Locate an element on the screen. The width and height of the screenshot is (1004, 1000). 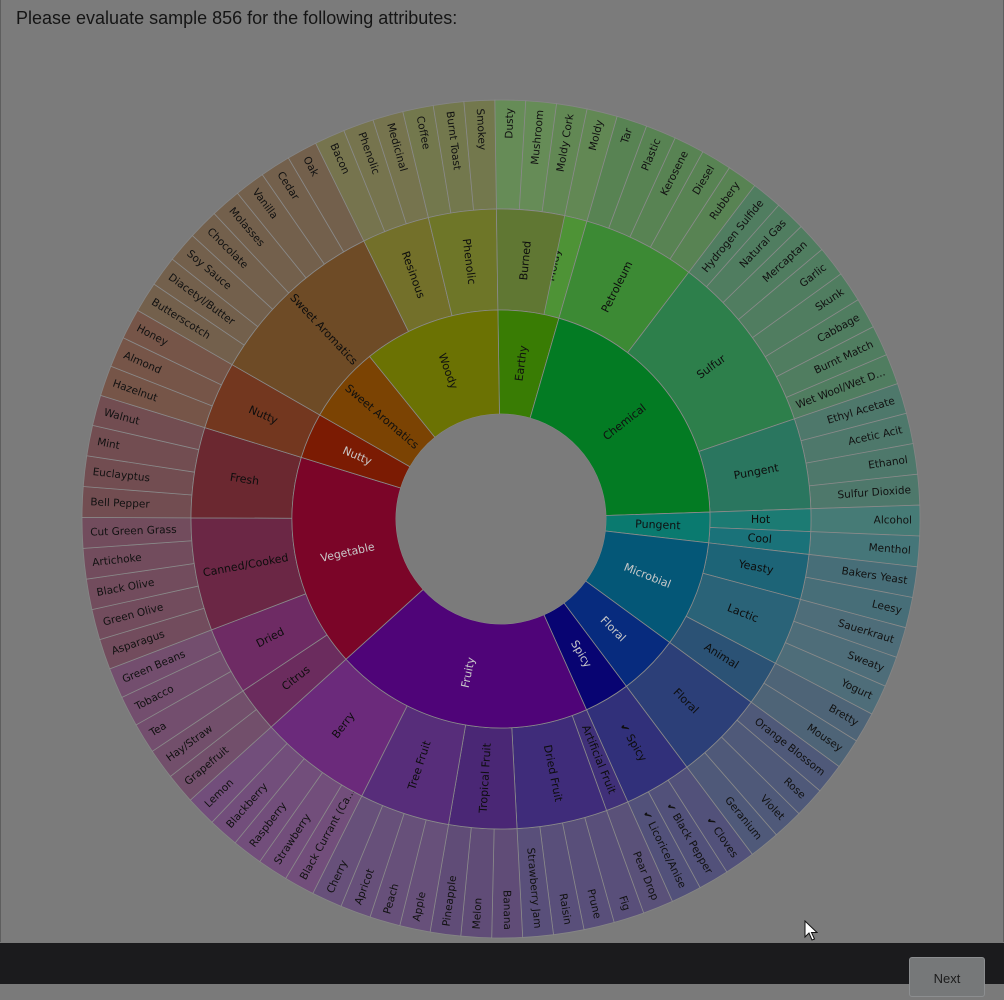
middle-label: Hot is located at coordinates (761, 519).